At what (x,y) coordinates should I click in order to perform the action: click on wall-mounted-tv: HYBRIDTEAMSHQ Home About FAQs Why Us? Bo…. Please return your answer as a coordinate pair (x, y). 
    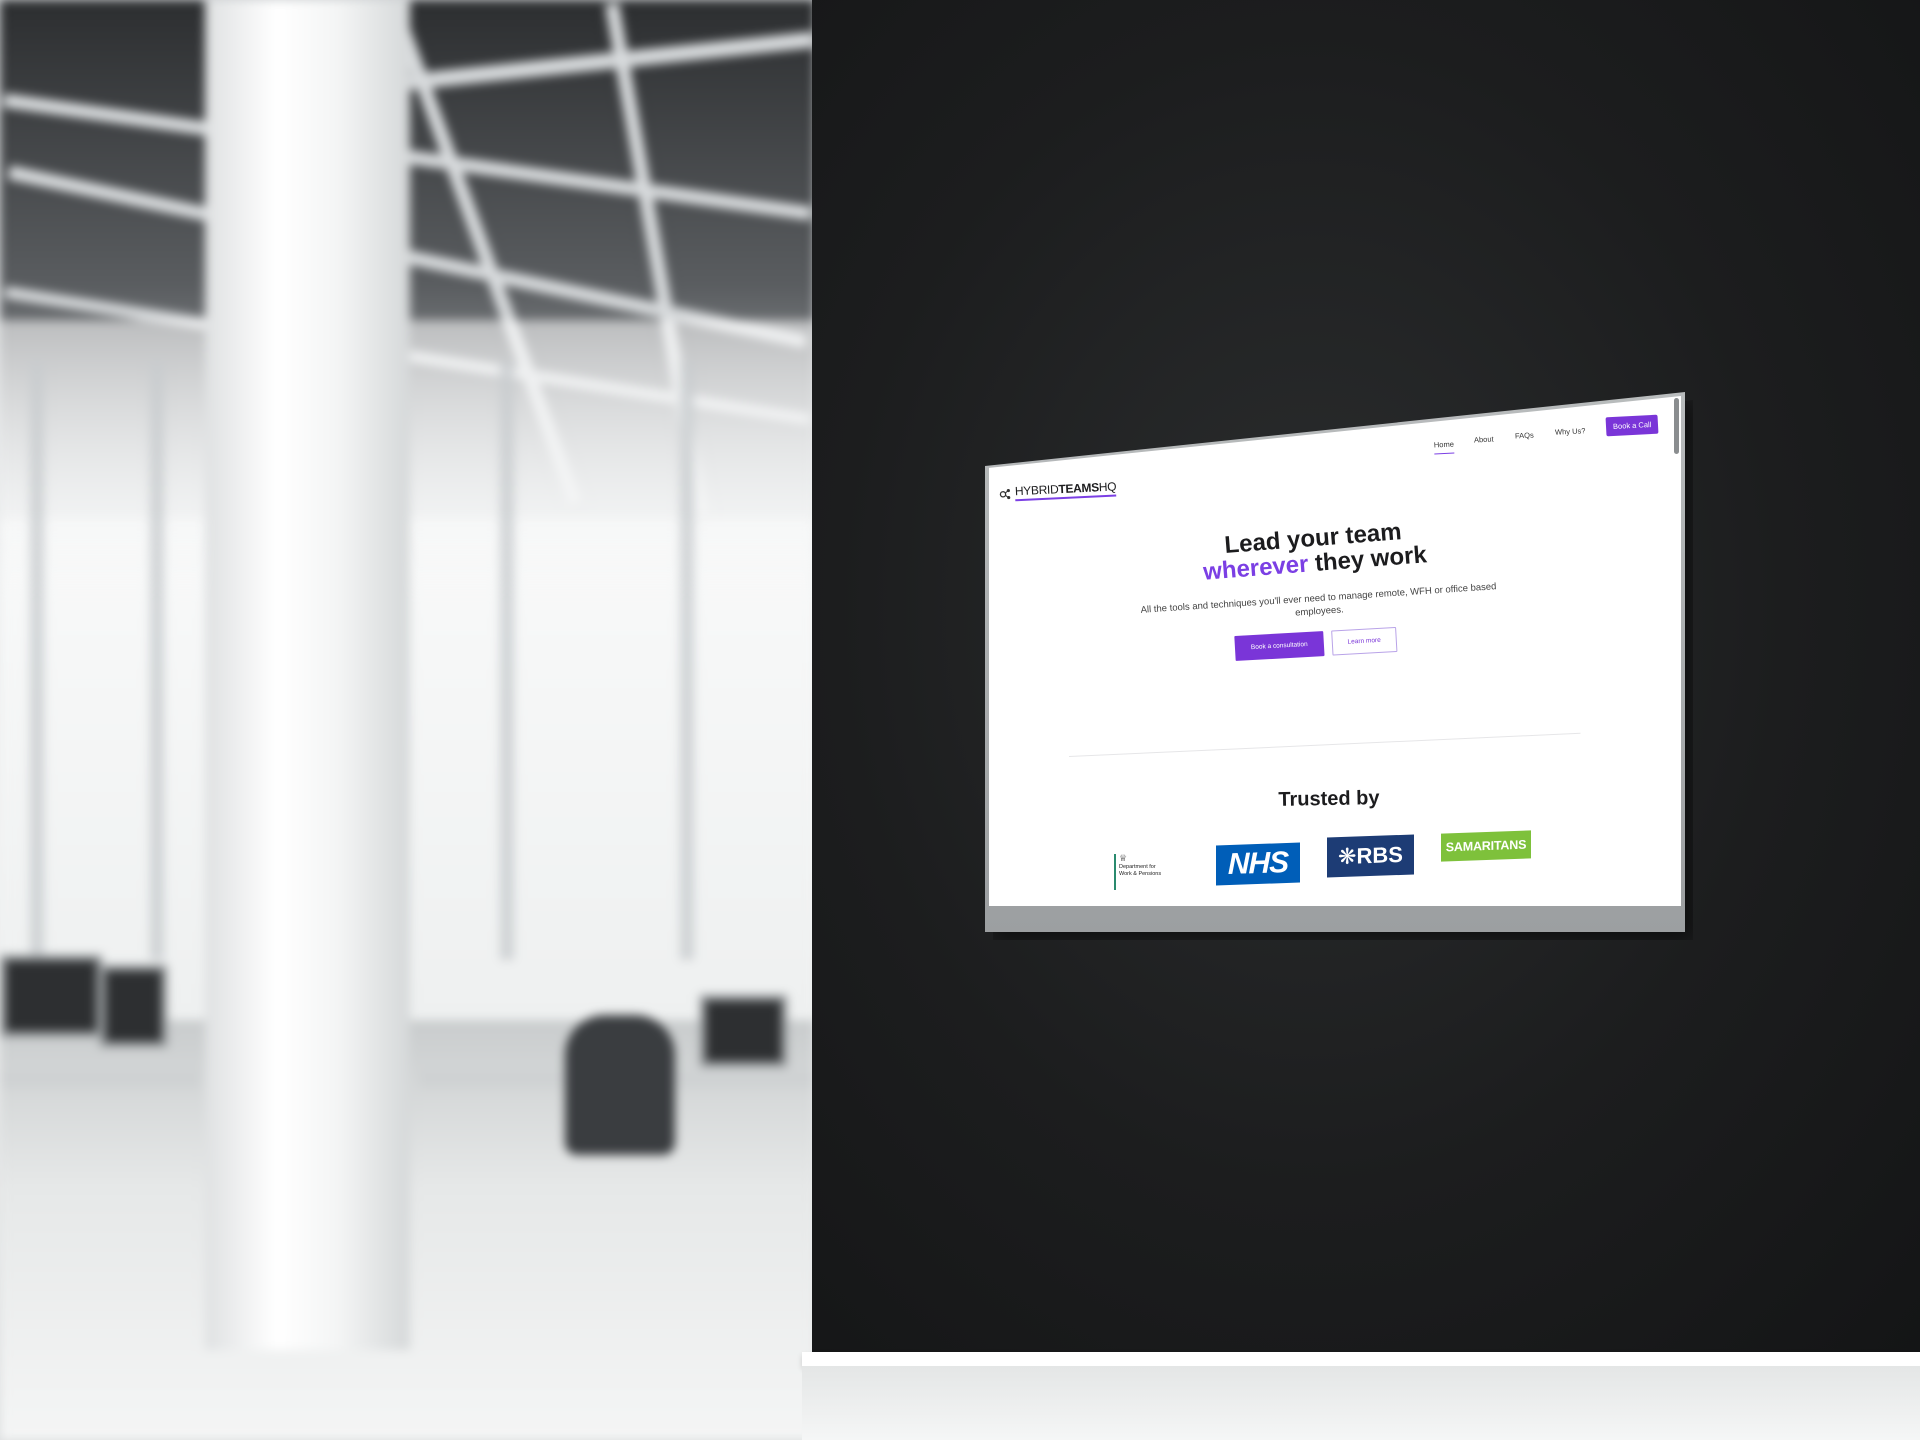
    Looking at the image, I should click on (1335, 662).